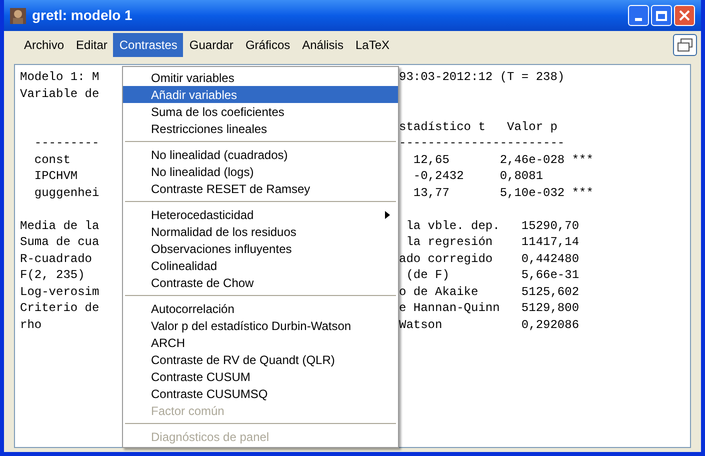  Describe the element at coordinates (489, 258) in the screenshot. I see `output-text: ado corregido 0,442480` at that location.